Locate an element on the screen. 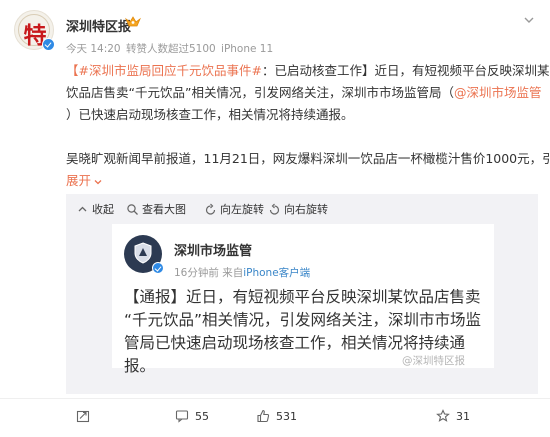 The width and height of the screenshot is (550, 437). view-large-button: 查看大图 is located at coordinates (156, 209).